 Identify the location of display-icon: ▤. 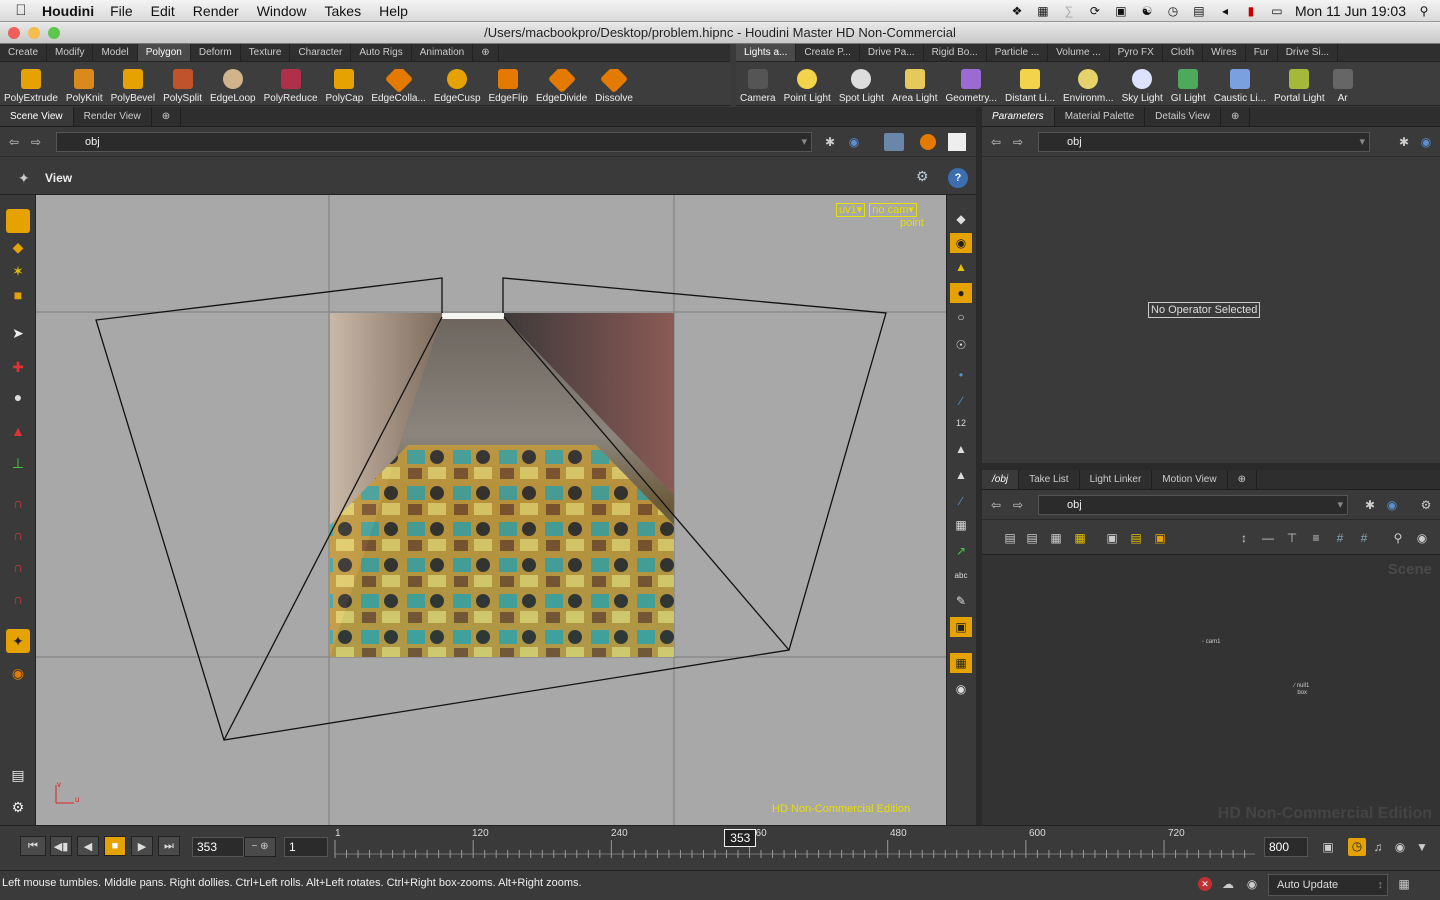
(1199, 11).